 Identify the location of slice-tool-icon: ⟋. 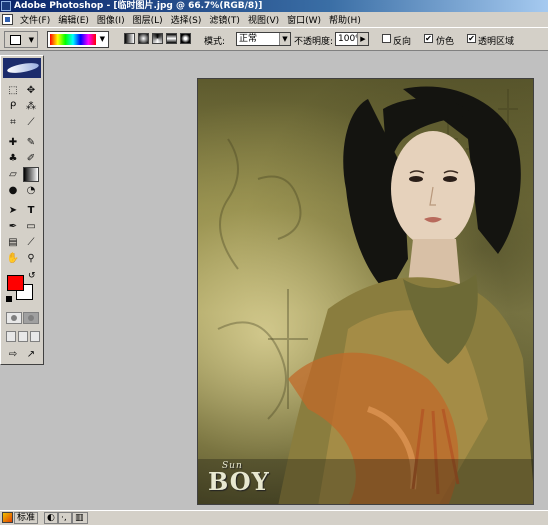
(31, 122).